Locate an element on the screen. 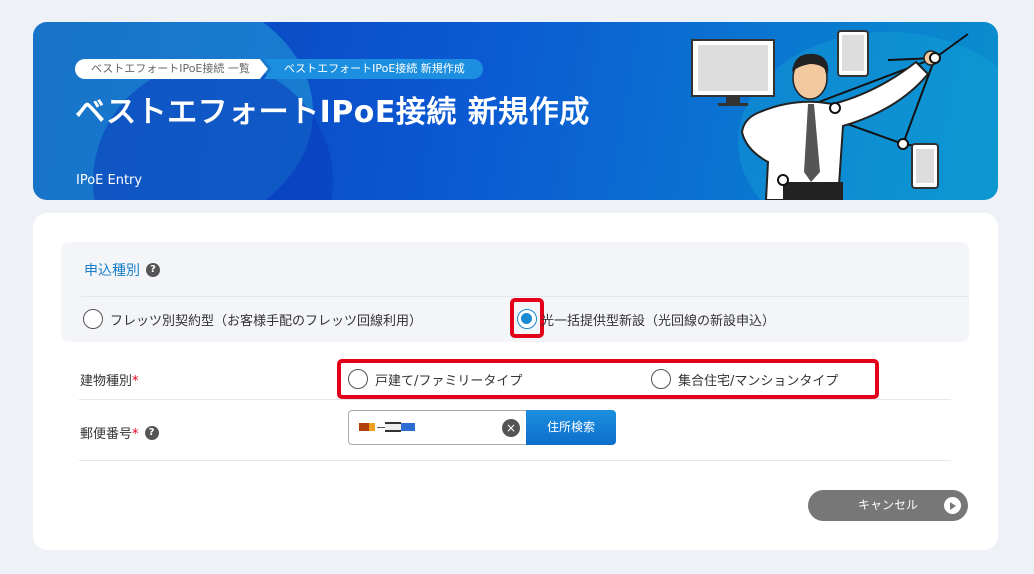 The height and width of the screenshot is (574, 1034). breadcrumb: ベストエフォートIPoE接続 一覧 ベストエフォートIPoE接続 新規作成 is located at coordinates (279, 69).